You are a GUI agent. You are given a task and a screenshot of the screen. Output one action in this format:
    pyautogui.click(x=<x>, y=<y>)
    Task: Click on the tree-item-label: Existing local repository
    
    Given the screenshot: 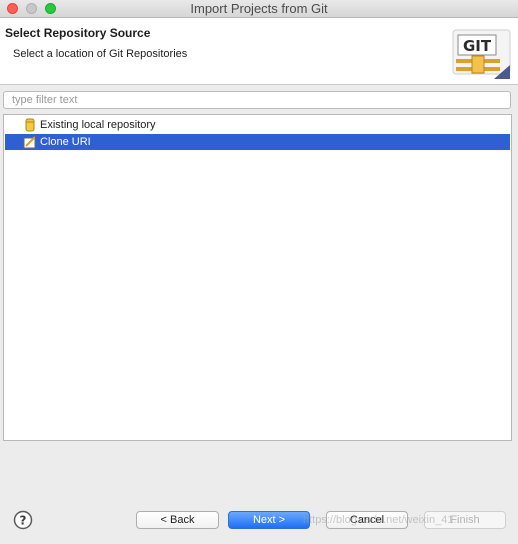 What is the action you would take?
    pyautogui.click(x=98, y=125)
    